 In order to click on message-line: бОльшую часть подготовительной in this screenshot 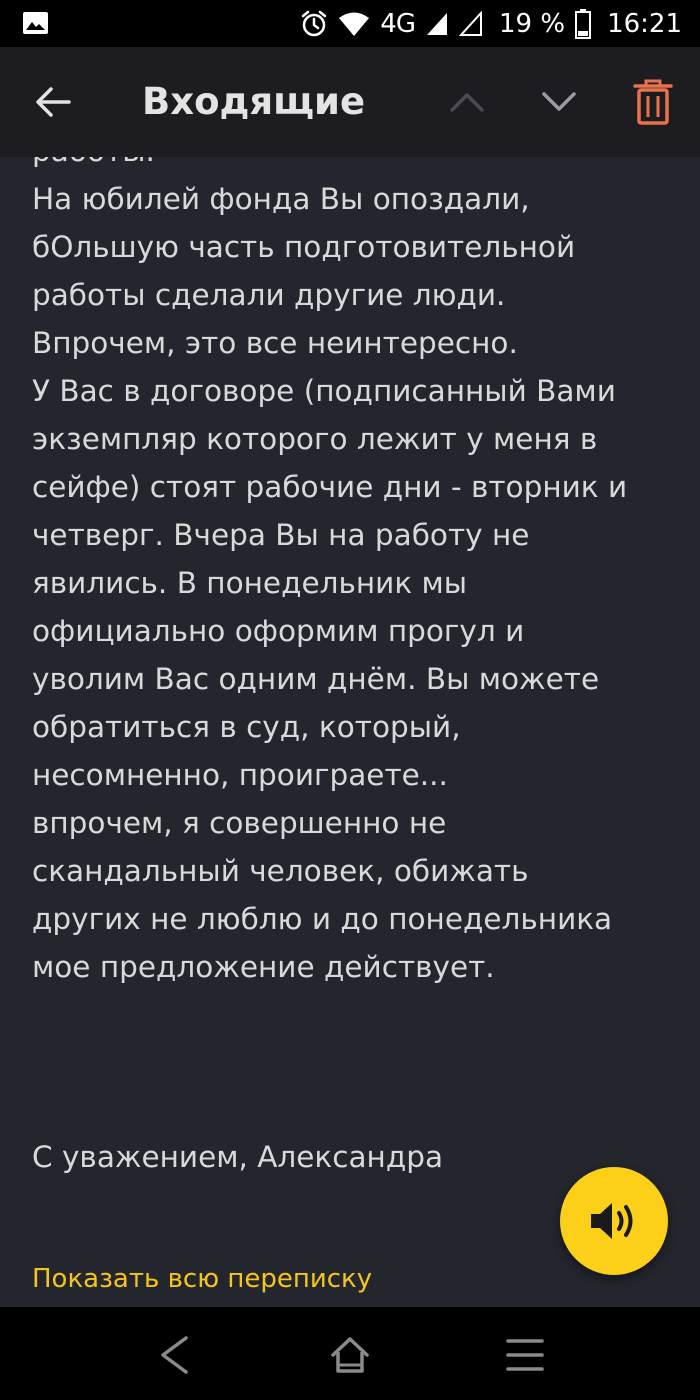, I will do `click(304, 247)`.